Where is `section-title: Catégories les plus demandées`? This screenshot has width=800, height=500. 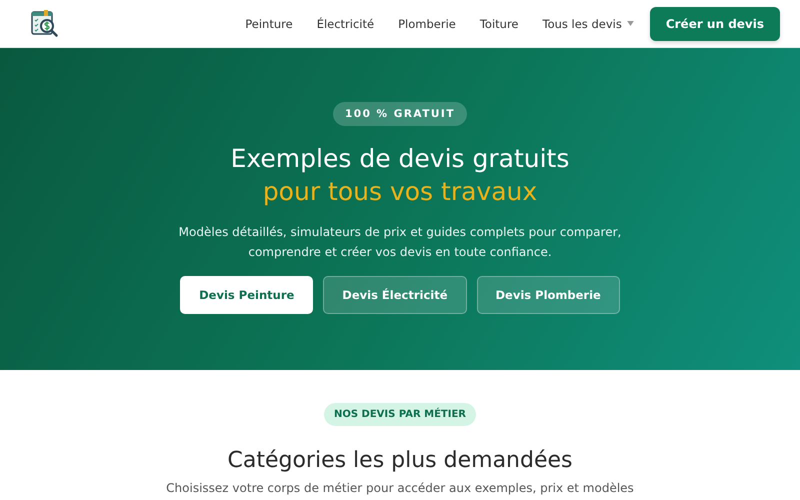
section-title: Catégories les plus demandées is located at coordinates (399, 460).